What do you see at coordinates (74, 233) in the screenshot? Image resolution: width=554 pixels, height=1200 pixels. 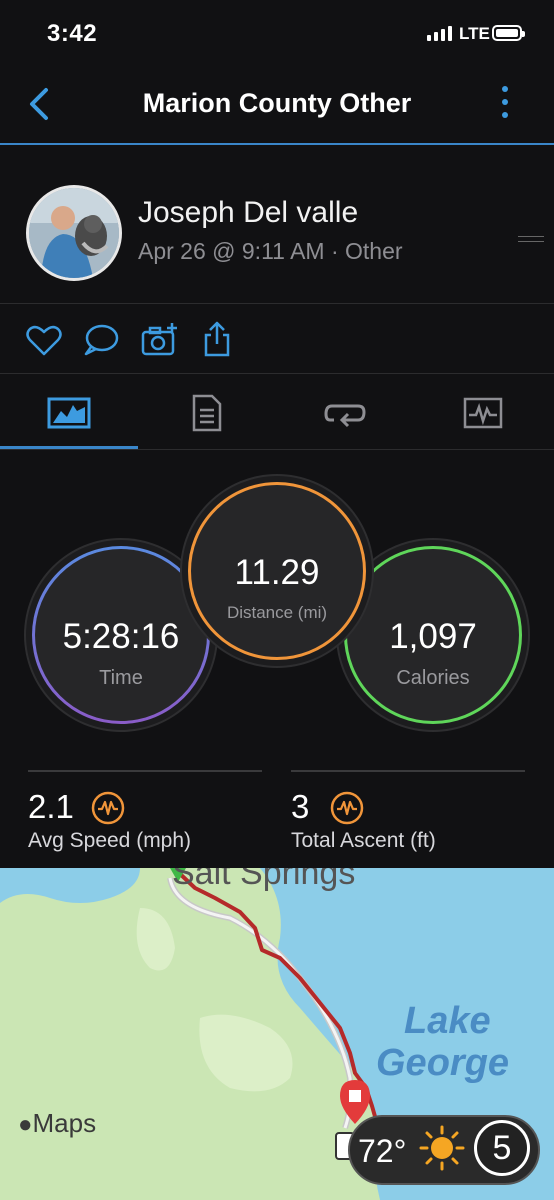 I see `avatar` at bounding box center [74, 233].